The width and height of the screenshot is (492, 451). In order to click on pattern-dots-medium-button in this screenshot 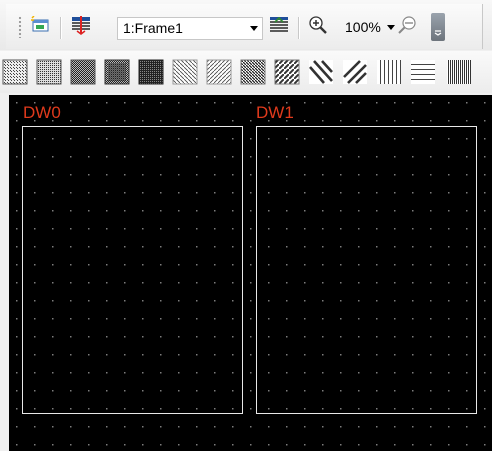, I will do `click(49, 72)`.